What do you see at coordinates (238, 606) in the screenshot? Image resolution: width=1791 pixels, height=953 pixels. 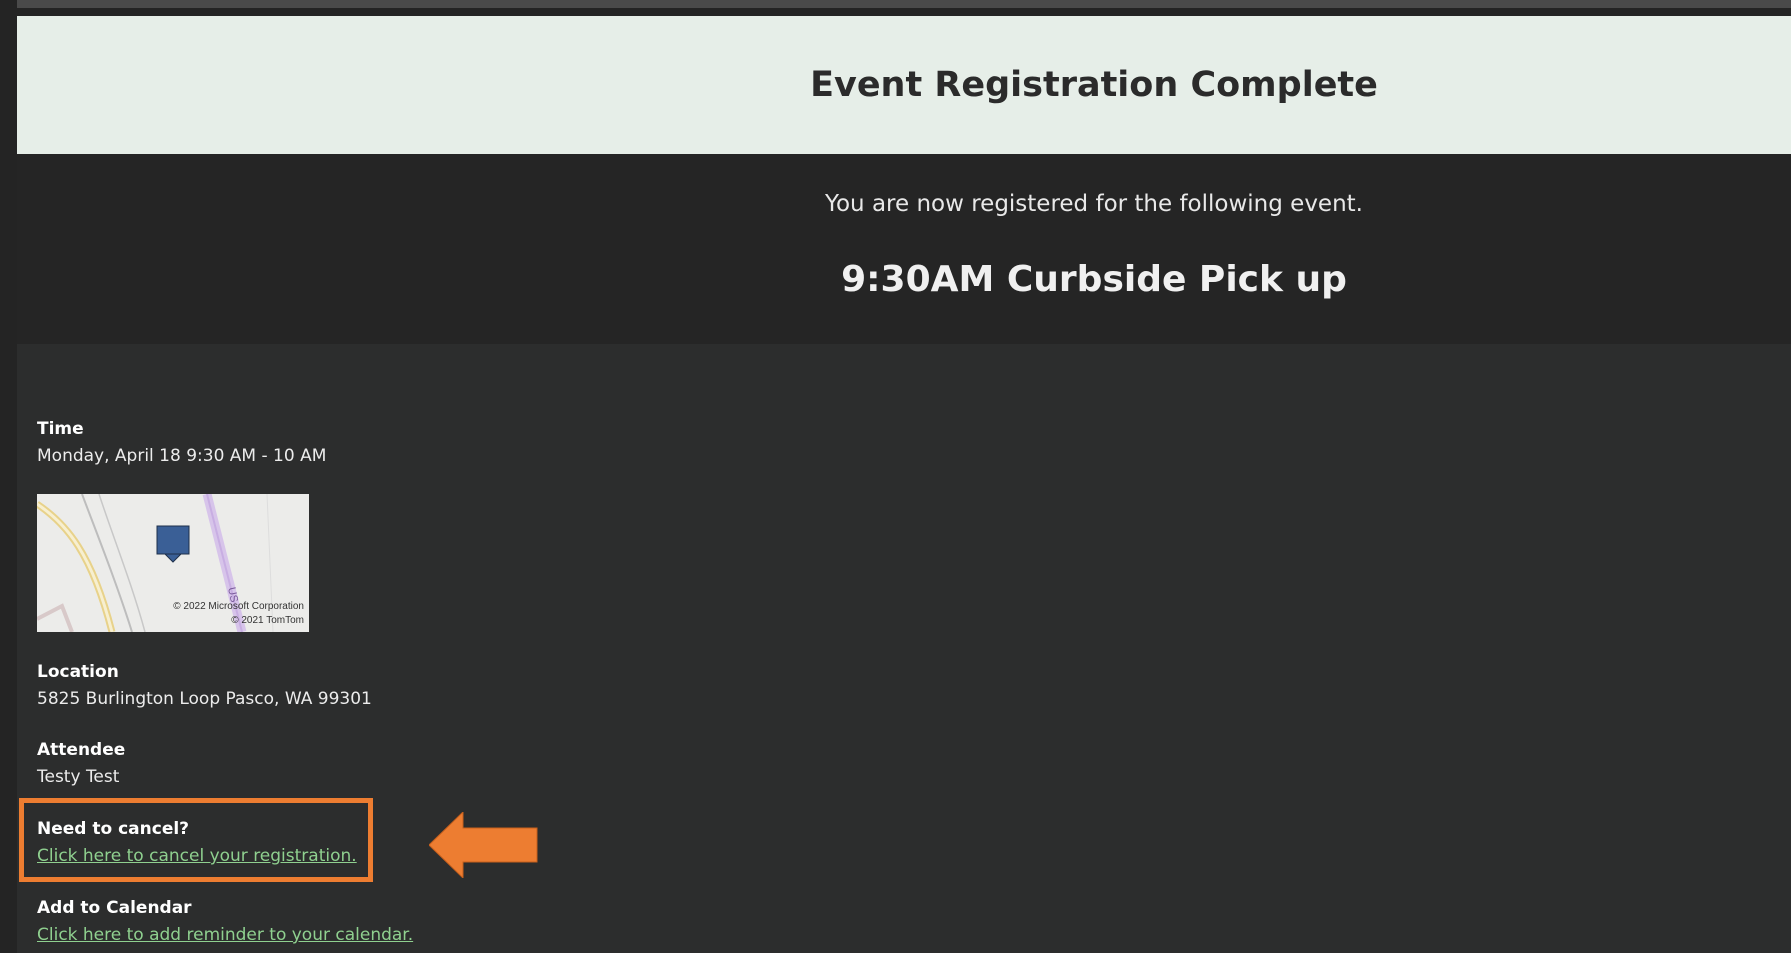 I see `map-copyright-microsoft: © 2022 Microsoft Corporation` at bounding box center [238, 606].